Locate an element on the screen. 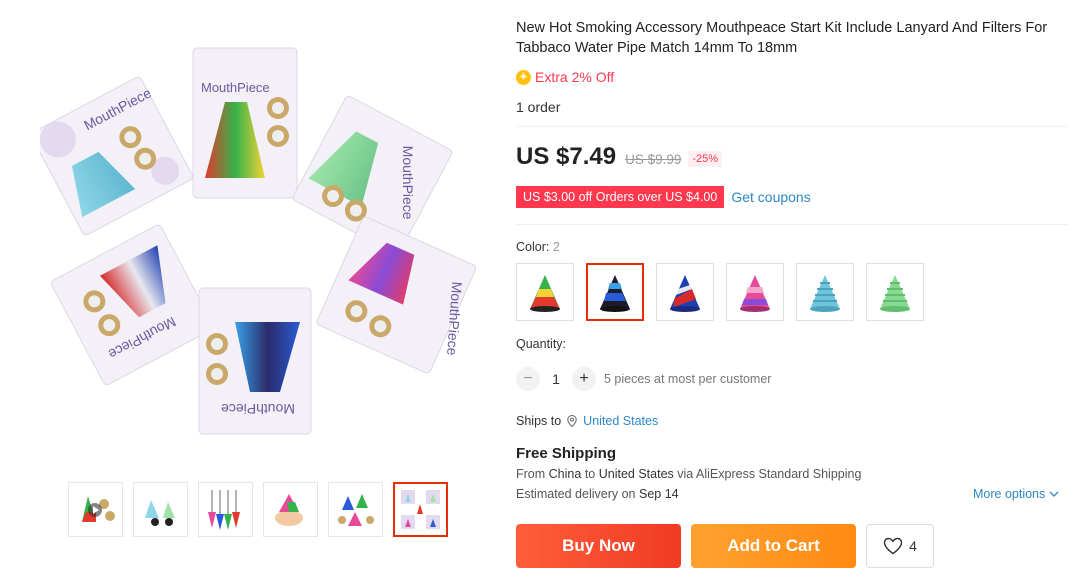  buy-now-button: Buy Now is located at coordinates (598, 546).